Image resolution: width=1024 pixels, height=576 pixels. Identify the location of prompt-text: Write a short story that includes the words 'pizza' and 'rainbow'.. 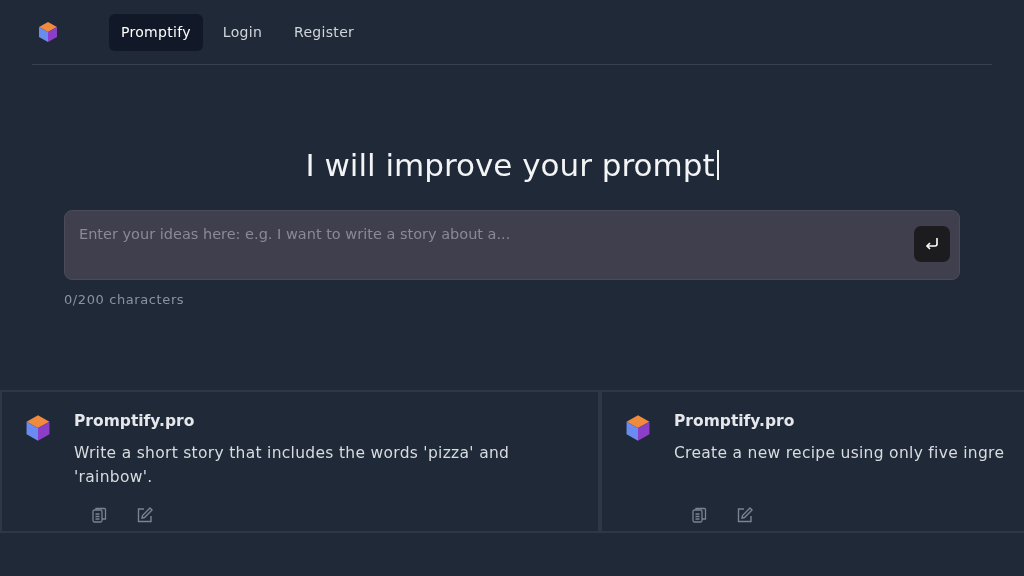
(292, 465).